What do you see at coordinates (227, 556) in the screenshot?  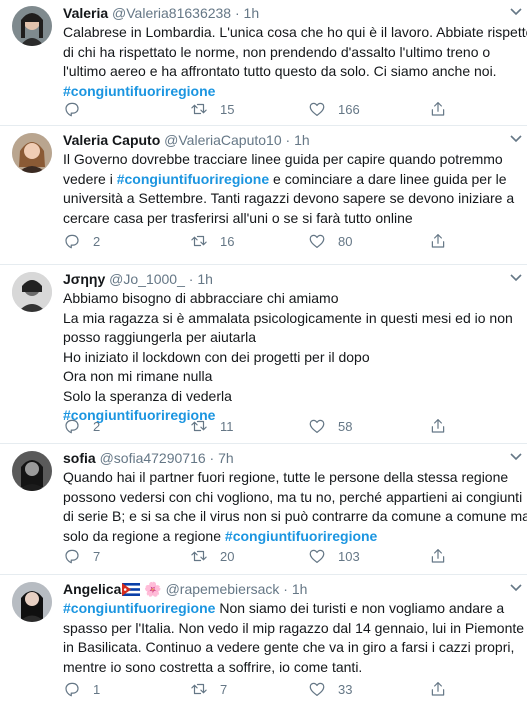 I see `retweet-count: 20` at bounding box center [227, 556].